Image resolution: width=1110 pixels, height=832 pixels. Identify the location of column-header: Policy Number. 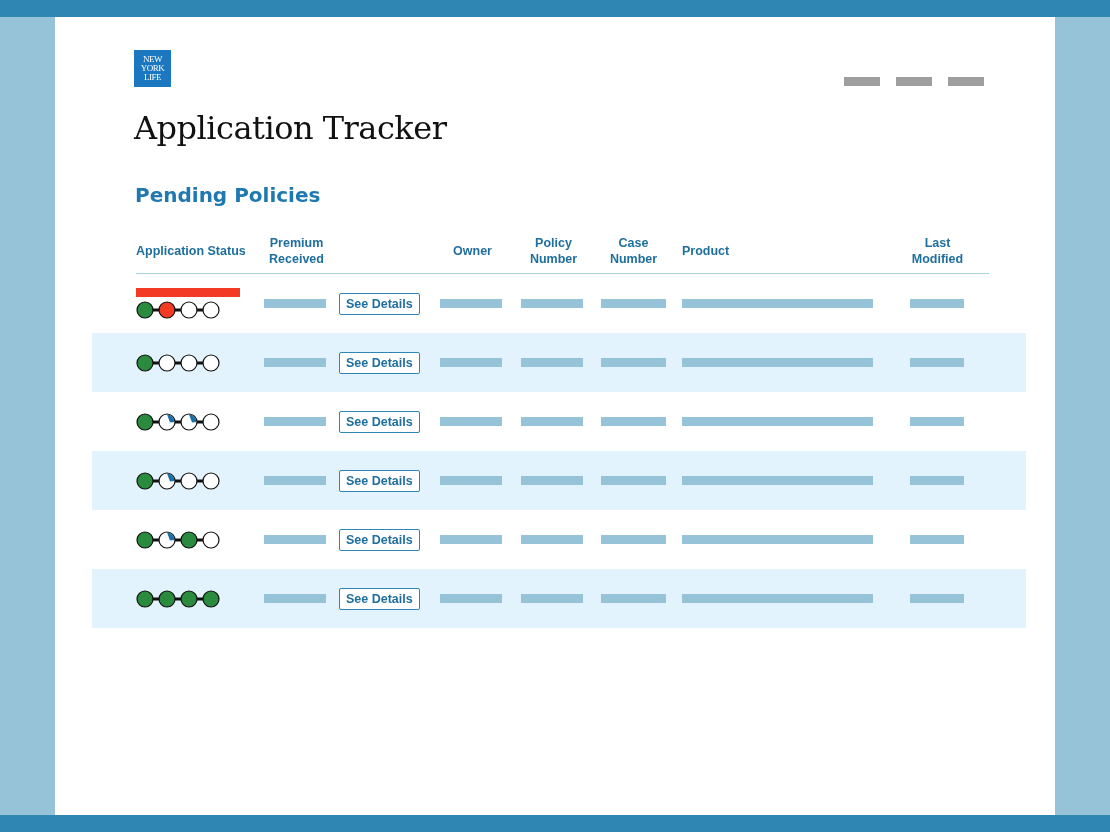
(553, 251).